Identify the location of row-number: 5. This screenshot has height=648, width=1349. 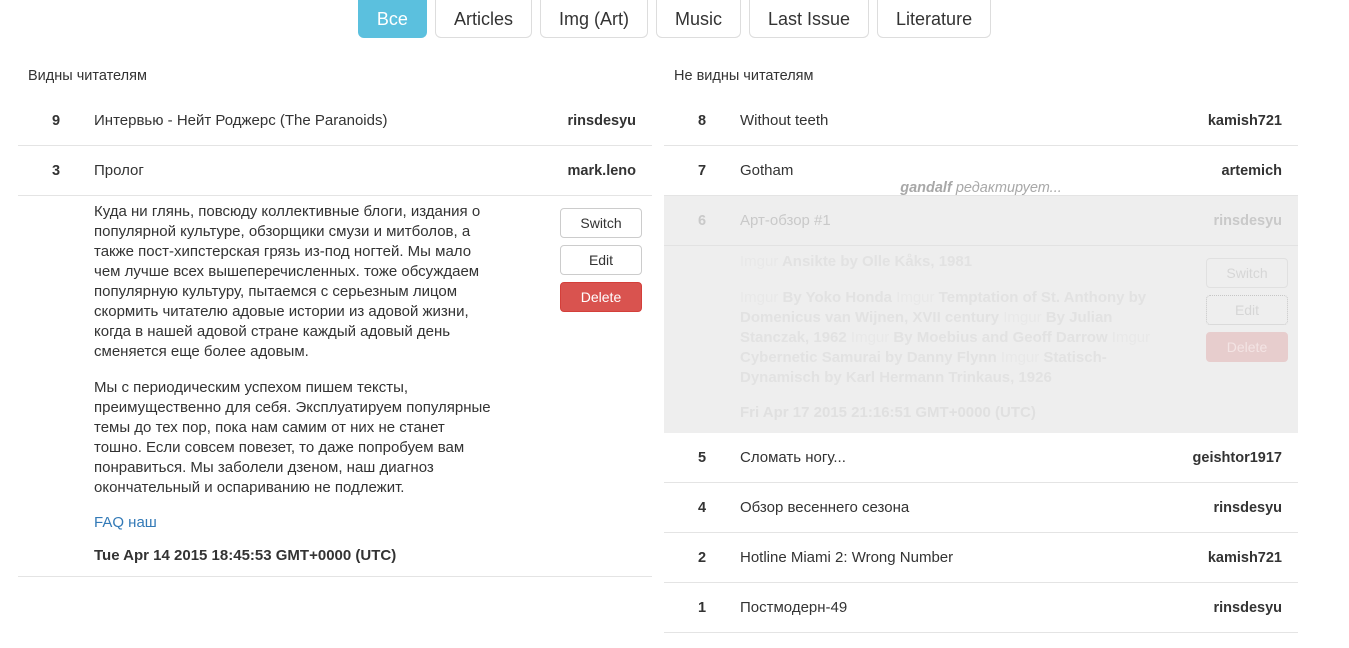
(702, 457).